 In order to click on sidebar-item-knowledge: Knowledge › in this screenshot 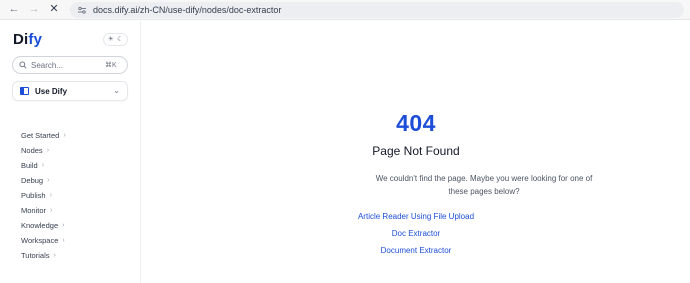, I will do `click(43, 225)`.